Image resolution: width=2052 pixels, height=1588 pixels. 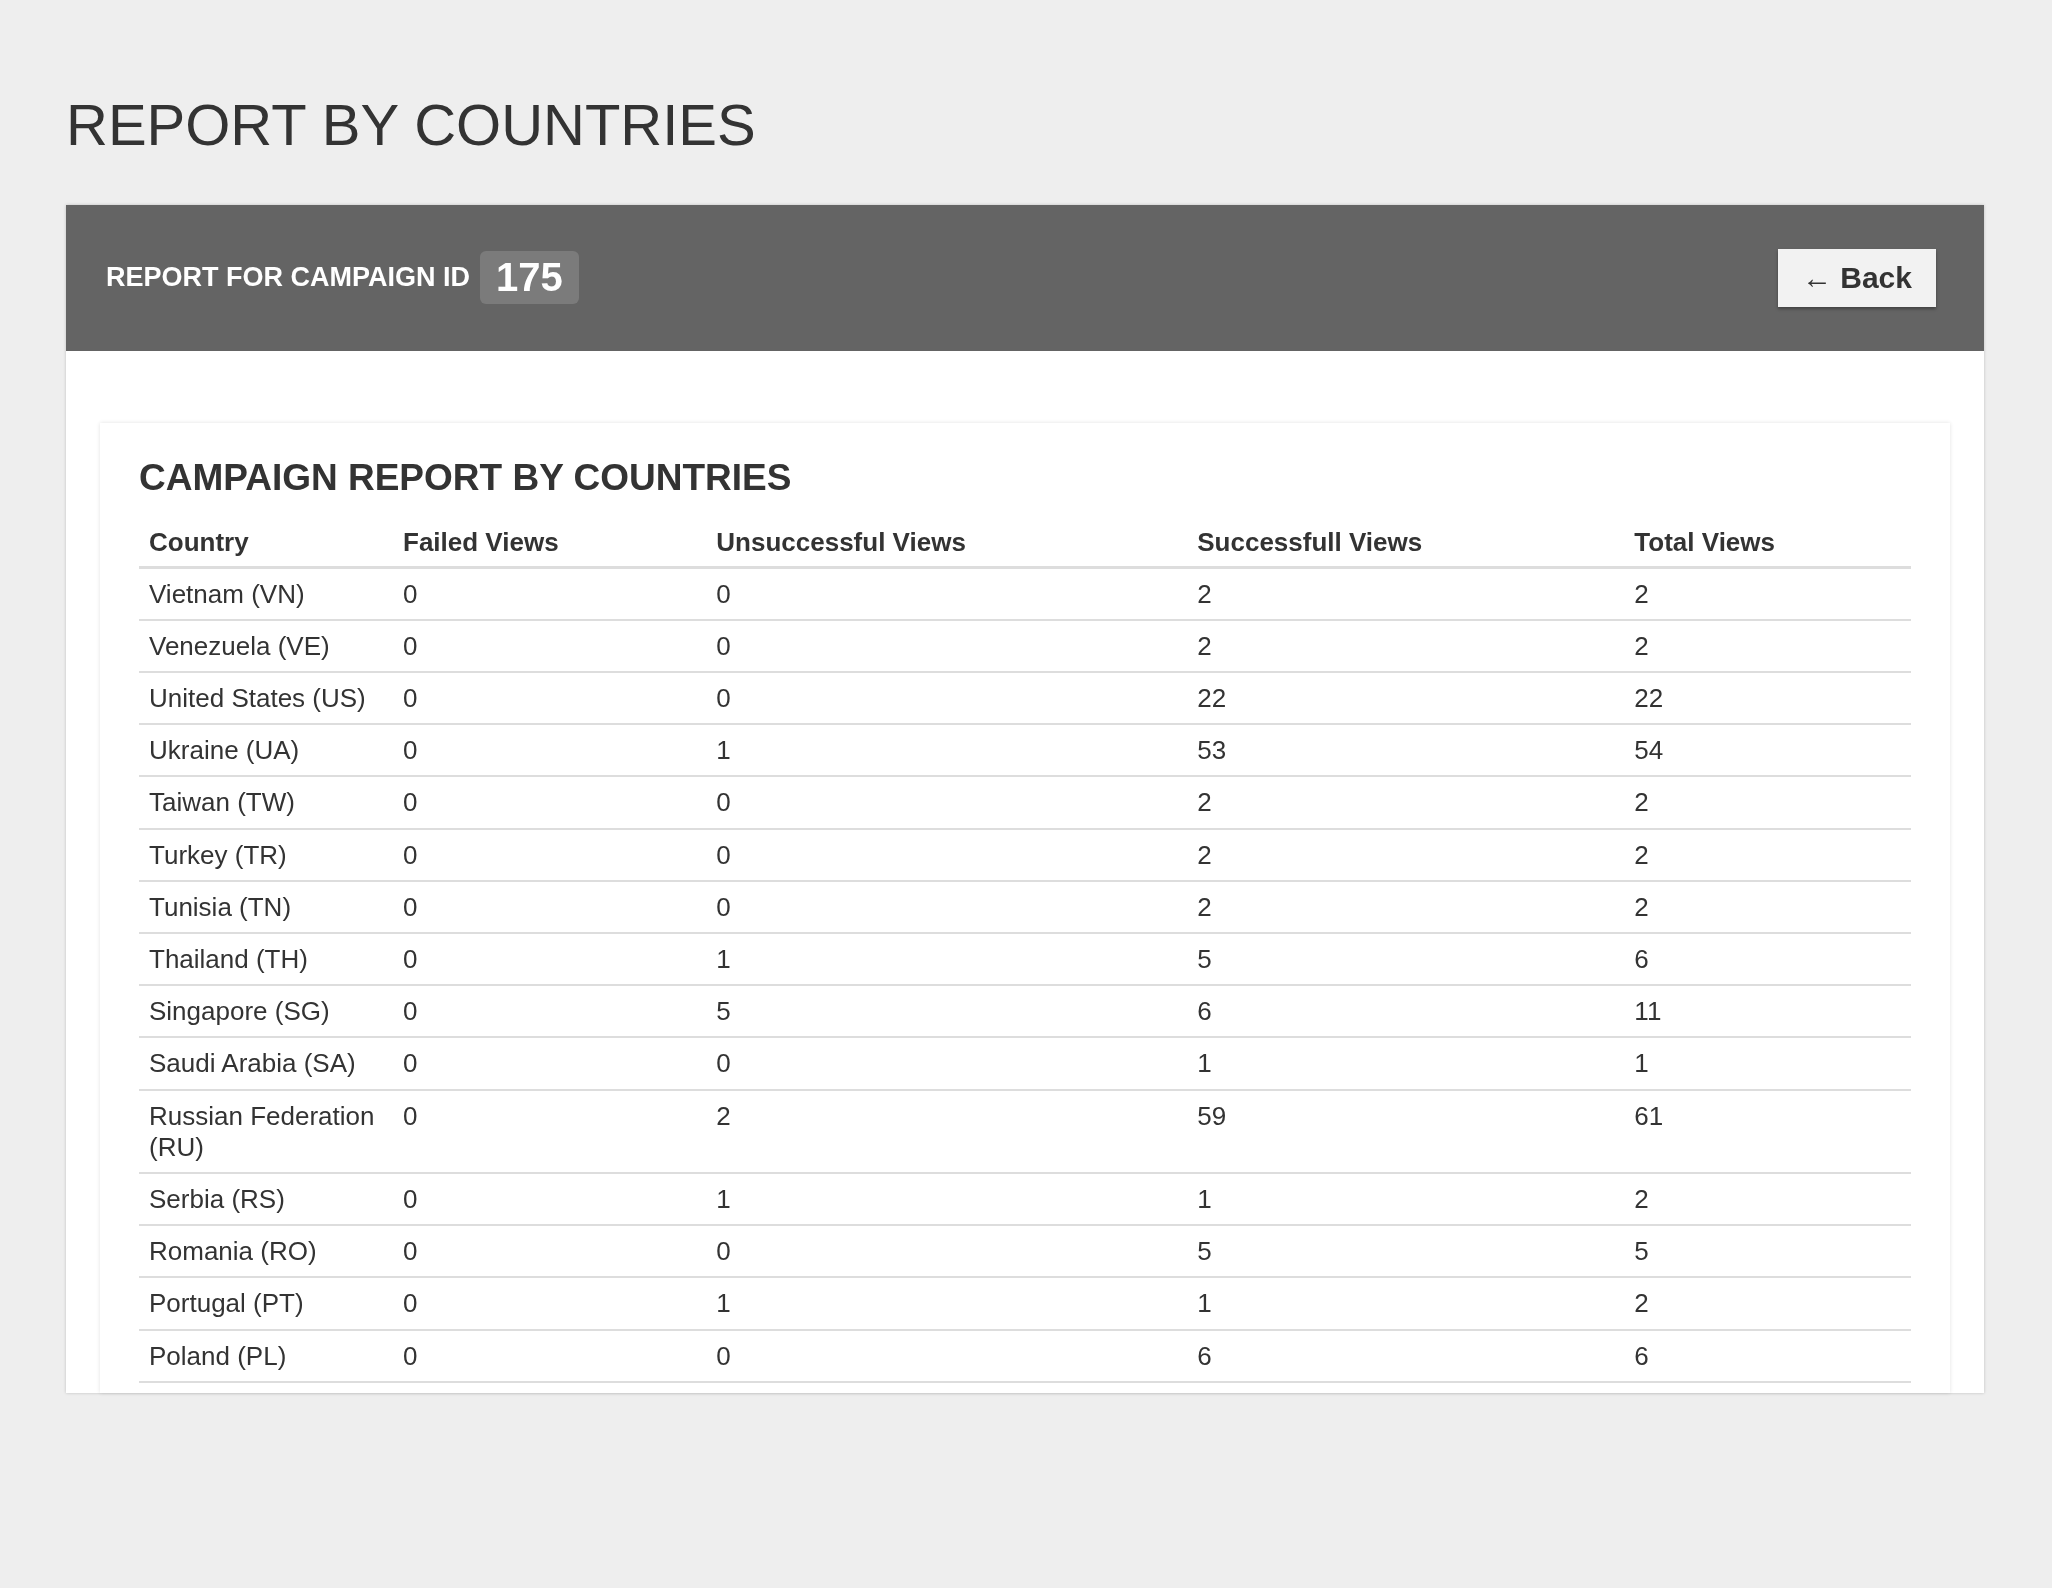 I want to click on column-header: Unsuccessful Views, so click(x=947, y=542).